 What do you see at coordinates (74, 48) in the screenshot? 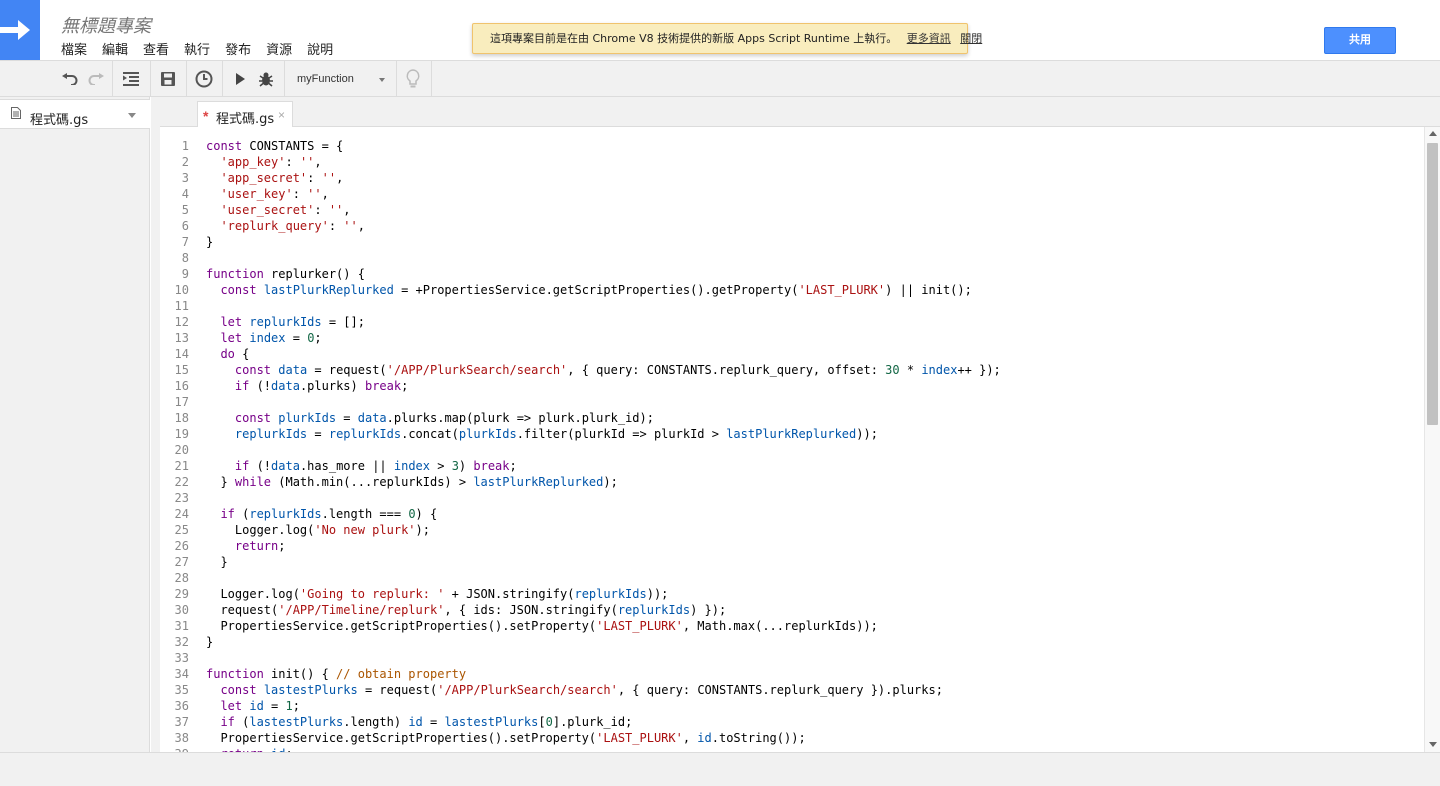
I see `menu-file: 檔案` at bounding box center [74, 48].